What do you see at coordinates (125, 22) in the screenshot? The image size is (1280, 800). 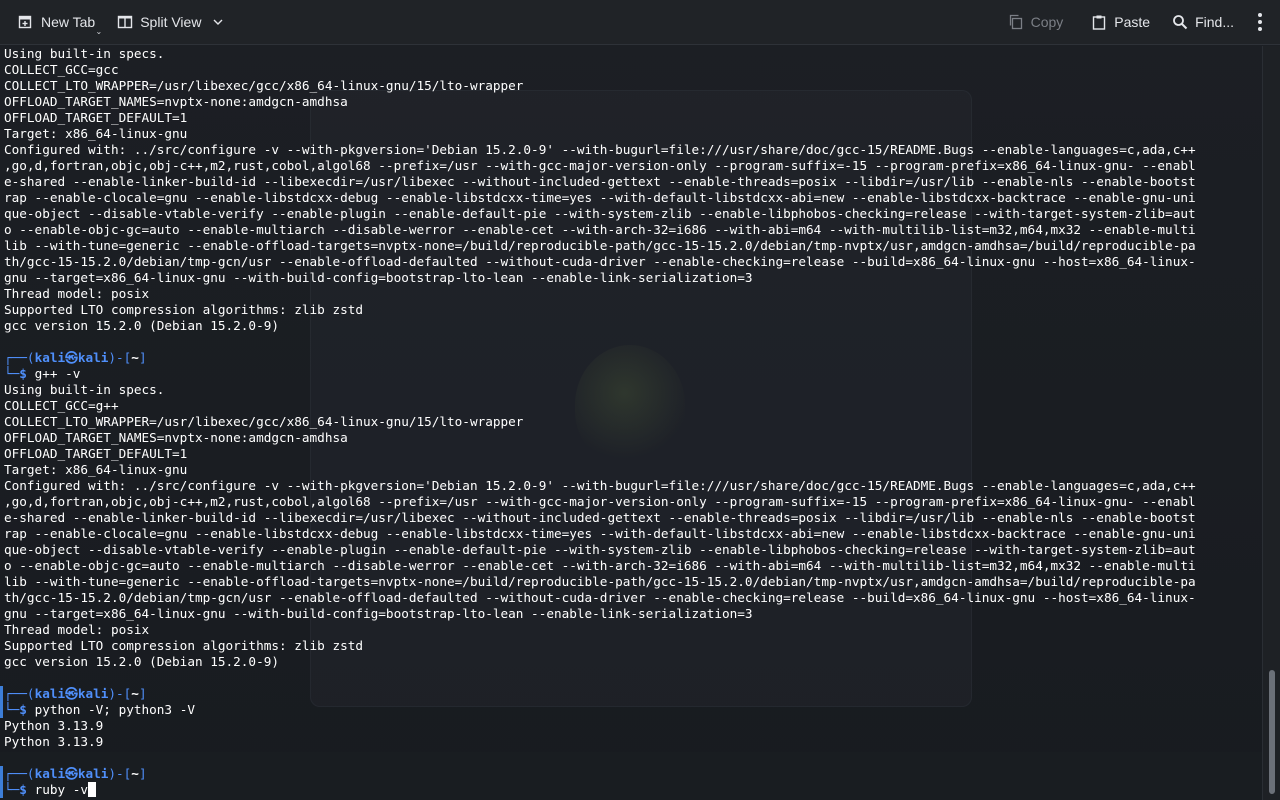 I see `split-view-icon` at bounding box center [125, 22].